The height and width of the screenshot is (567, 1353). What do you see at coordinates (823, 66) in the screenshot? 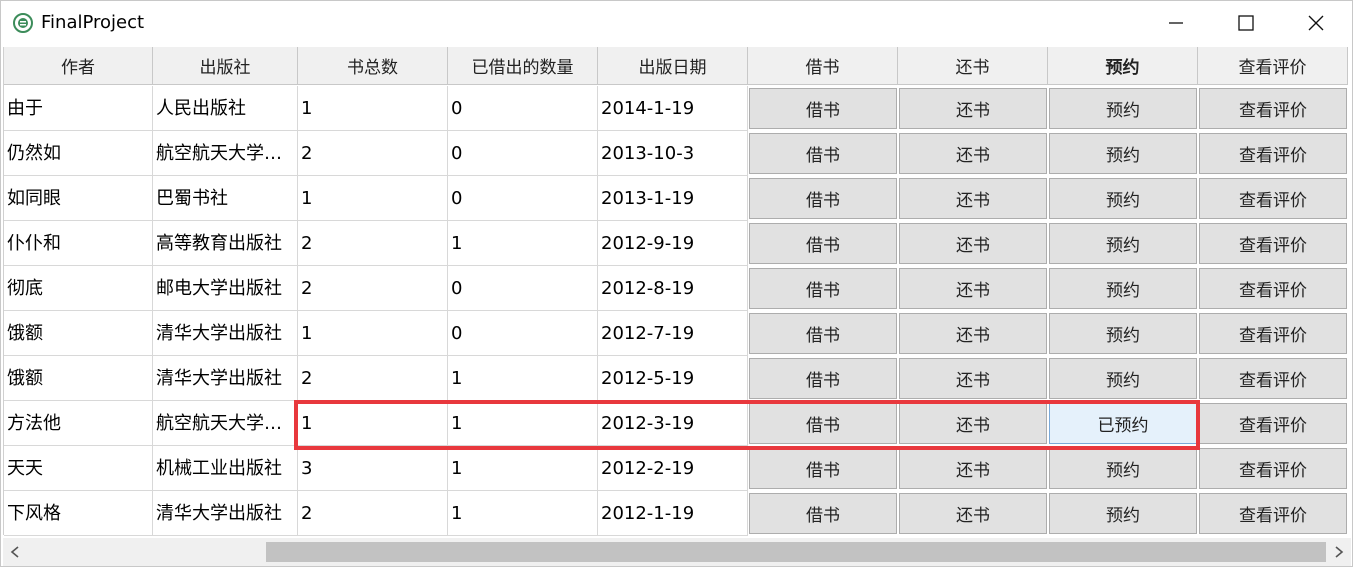
I see `column-header-borrow: 借书` at bounding box center [823, 66].